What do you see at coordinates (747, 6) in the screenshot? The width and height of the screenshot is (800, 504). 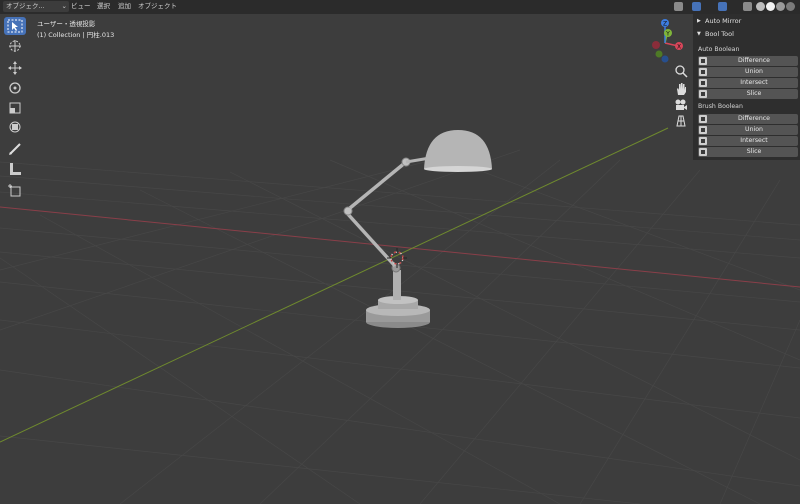 I see `xray-icon` at bounding box center [747, 6].